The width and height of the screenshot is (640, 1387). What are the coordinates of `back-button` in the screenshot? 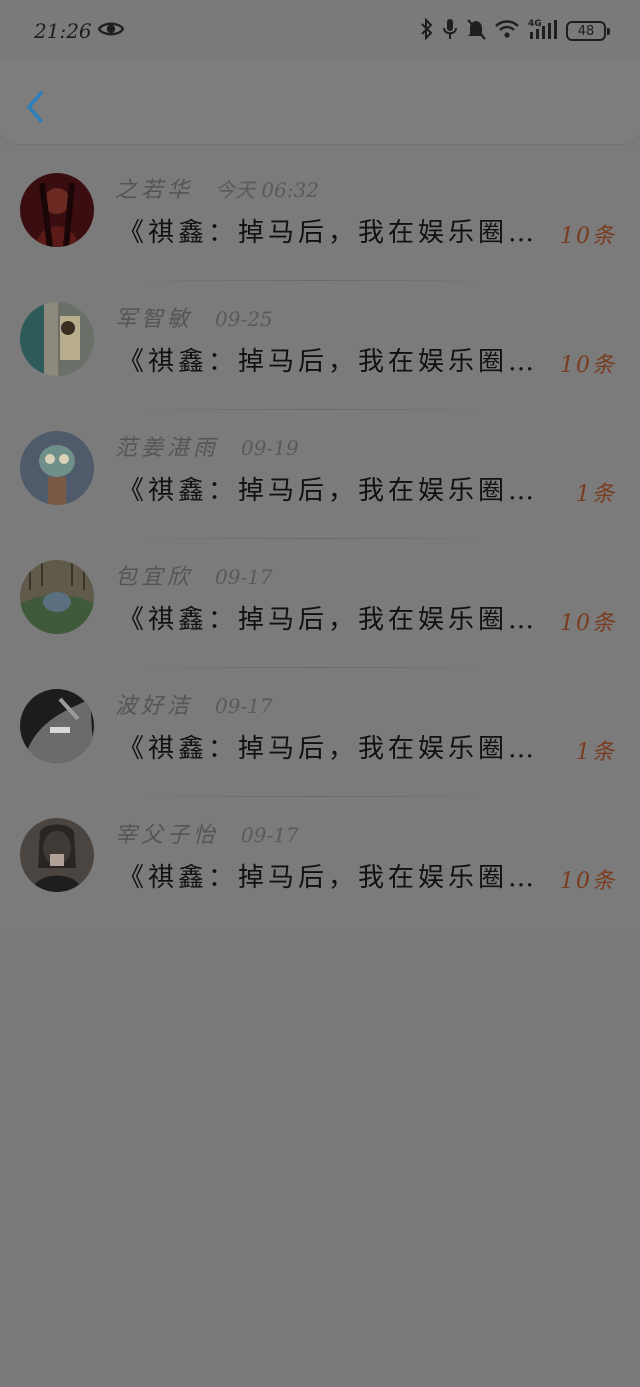 It's located at (35, 107).